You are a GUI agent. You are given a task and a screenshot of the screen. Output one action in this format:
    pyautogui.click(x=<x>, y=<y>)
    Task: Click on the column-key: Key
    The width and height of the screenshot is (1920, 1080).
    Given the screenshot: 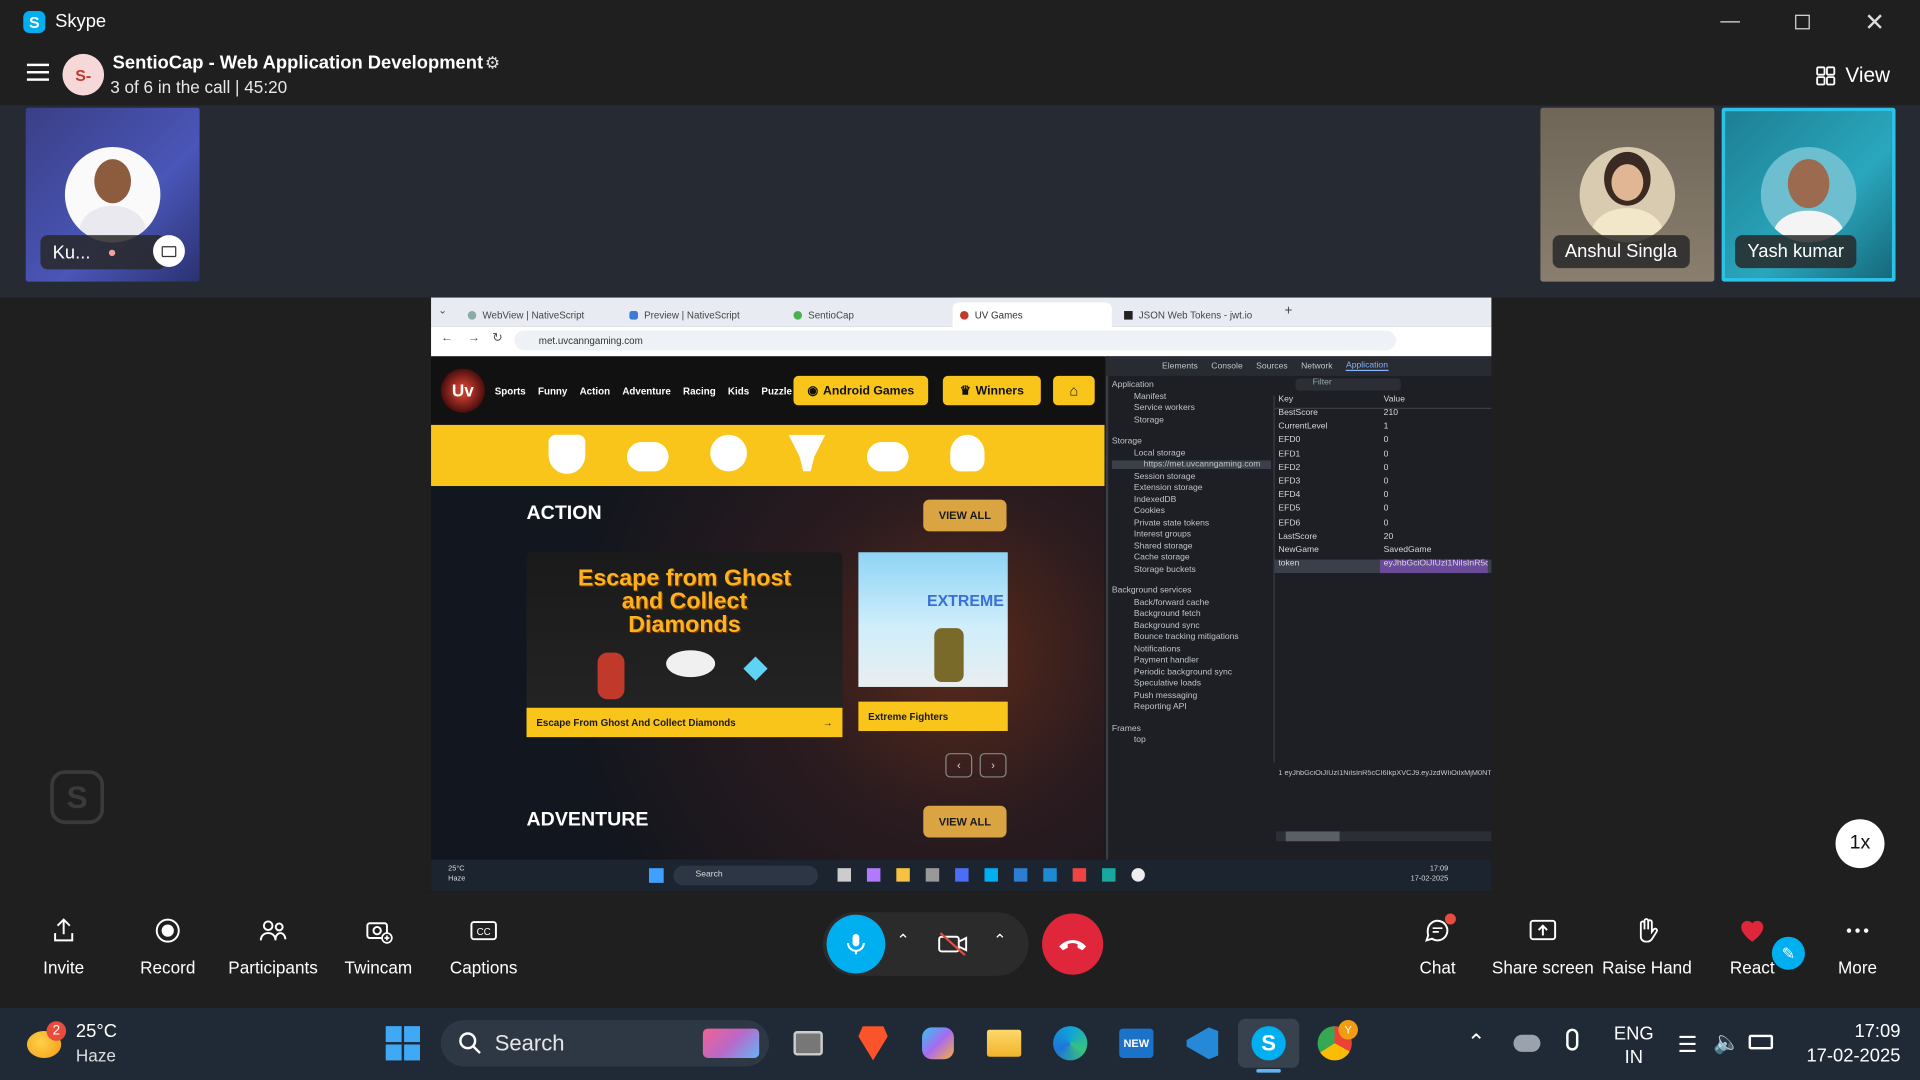 What is the action you would take?
    pyautogui.click(x=1327, y=402)
    